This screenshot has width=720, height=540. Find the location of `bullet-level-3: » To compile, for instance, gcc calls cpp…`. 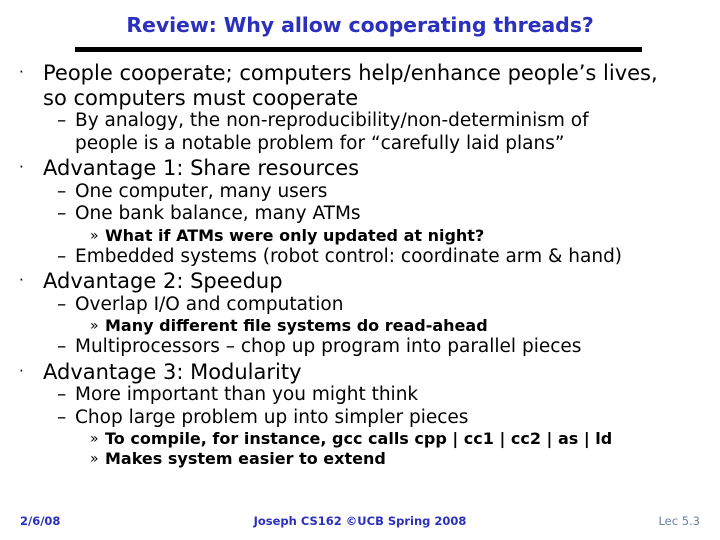

bullet-level-3: » To compile, for instance, gcc calls cpp… is located at coordinates (360, 439).